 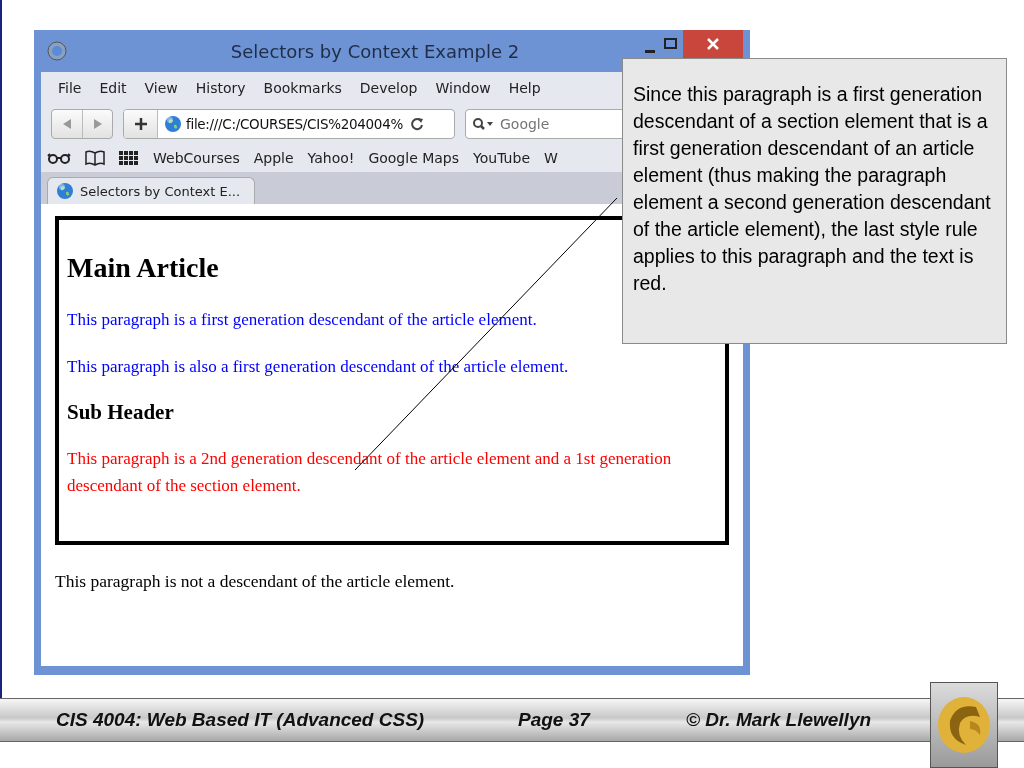 What do you see at coordinates (220, 88) in the screenshot?
I see `menu-item: History` at bounding box center [220, 88].